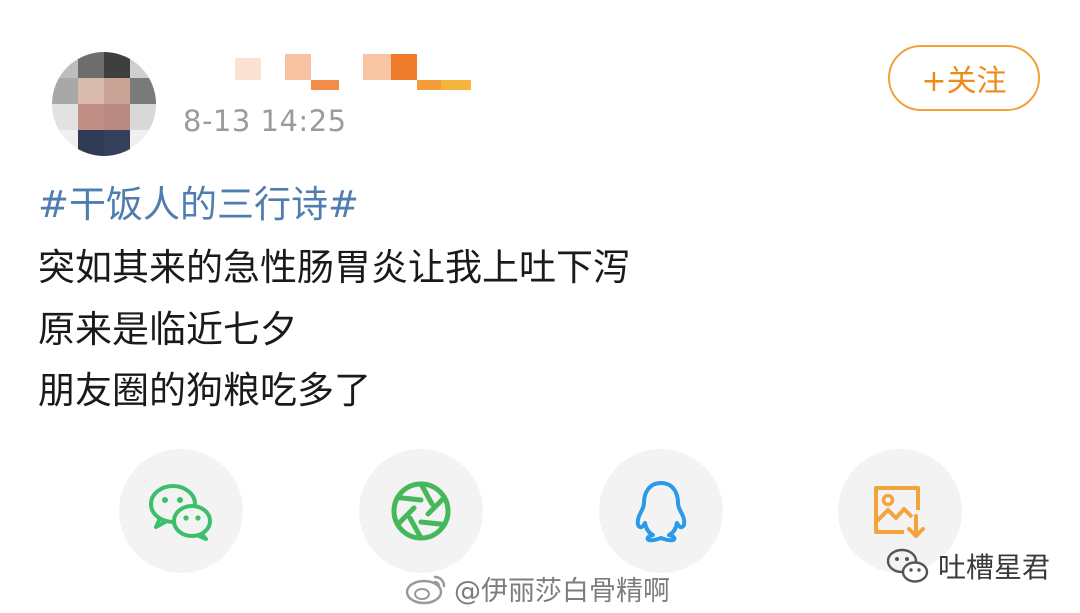 This screenshot has width=1080, height=613. I want to click on moments-icon, so click(421, 511).